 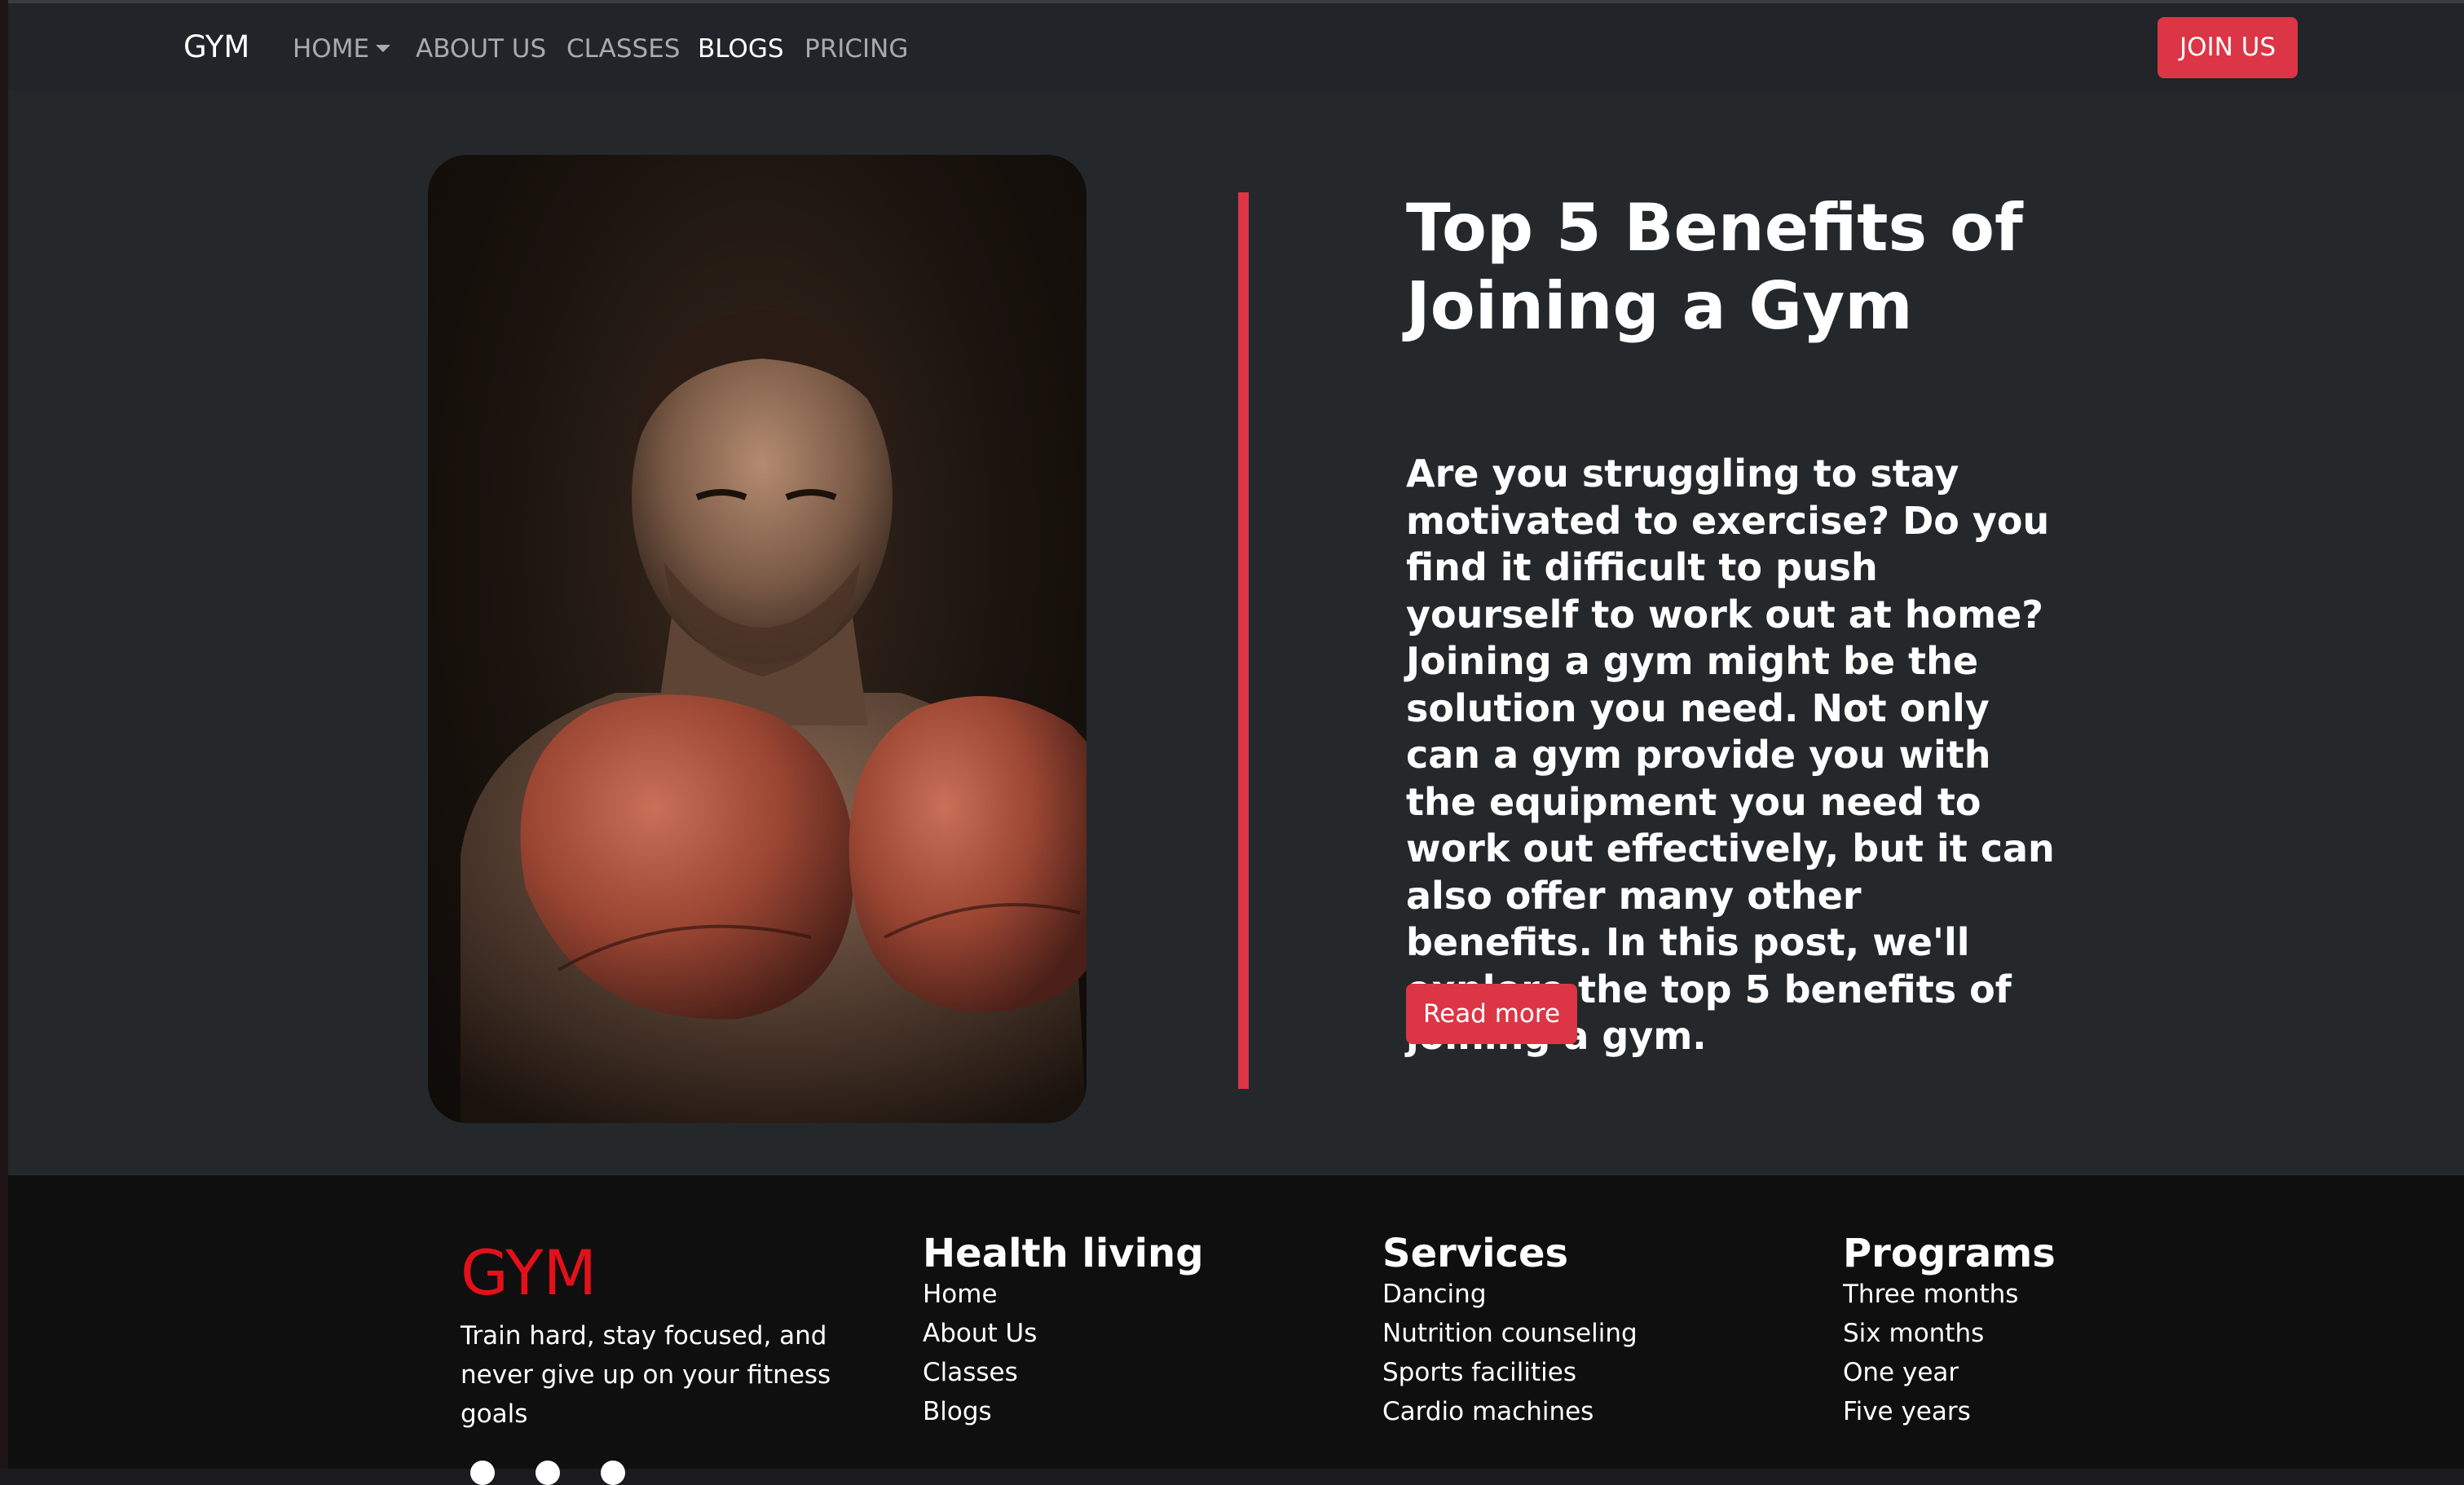 I want to click on boxer-illustration, so click(x=774, y=717).